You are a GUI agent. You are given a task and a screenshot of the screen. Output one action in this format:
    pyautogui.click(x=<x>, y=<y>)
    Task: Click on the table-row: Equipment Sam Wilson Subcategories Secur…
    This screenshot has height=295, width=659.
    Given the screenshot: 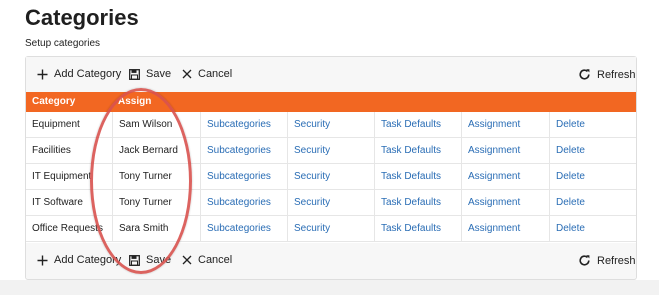 What is the action you would take?
    pyautogui.click(x=331, y=125)
    